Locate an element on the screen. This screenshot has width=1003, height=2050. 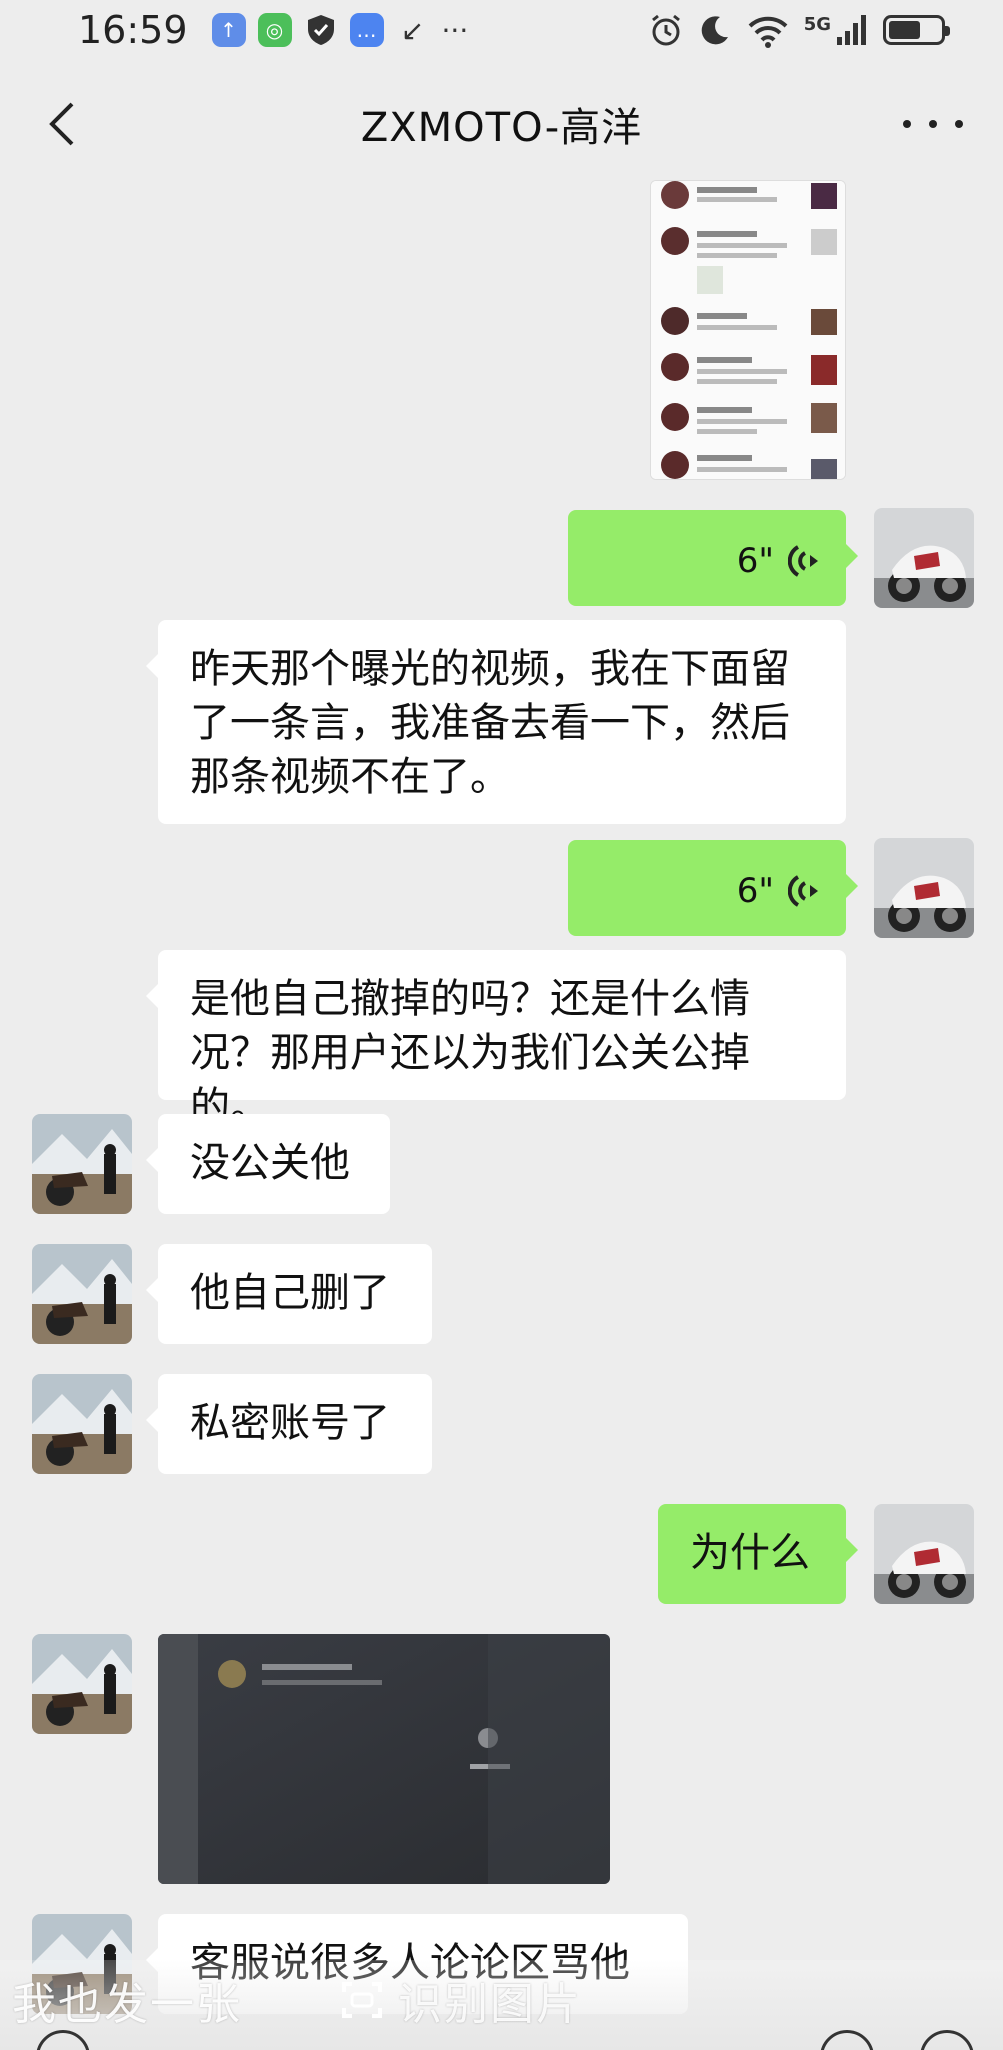
chat-header: ZXMOTO-高洋 is located at coordinates (501, 124).